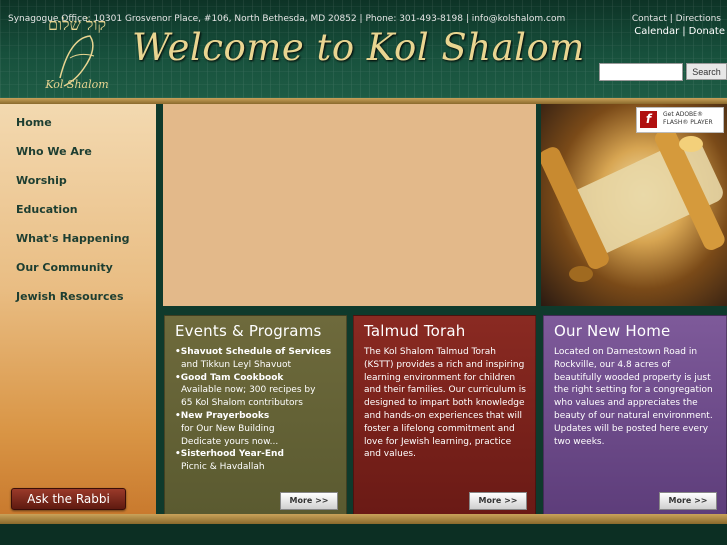 Image resolution: width=727 pixels, height=545 pixels. I want to click on top-links: Calendar | Donate, so click(679, 31).